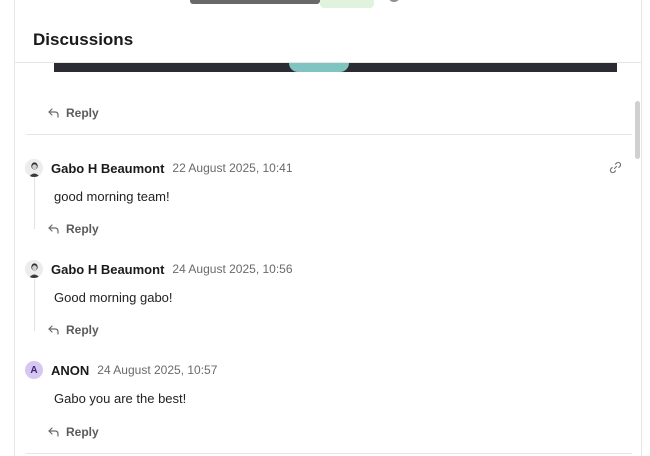 The image size is (650, 456). I want to click on comment-header: Gabo H Beaumont 24 August 2025, 10:56, so click(159, 269).